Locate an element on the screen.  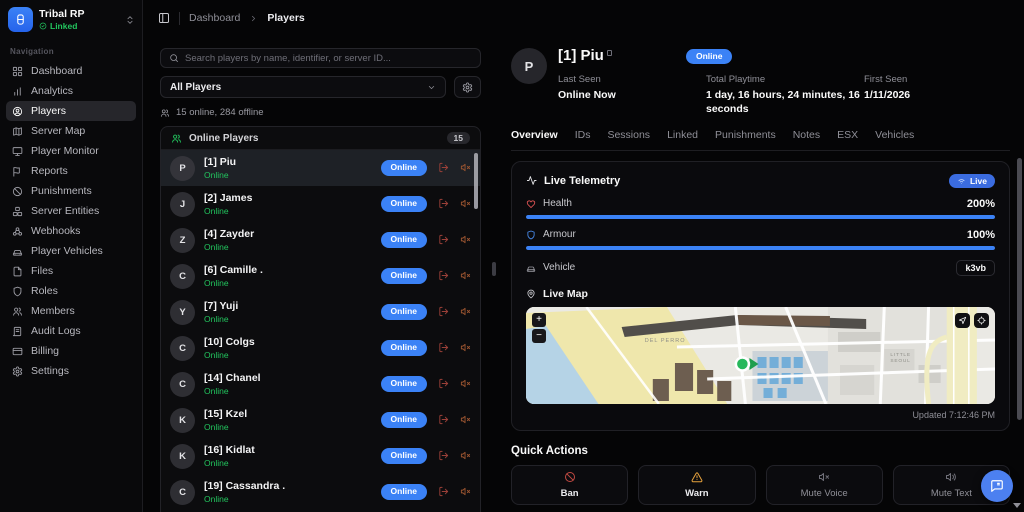
sidebar-item: Server Entities is located at coordinates (71, 211).